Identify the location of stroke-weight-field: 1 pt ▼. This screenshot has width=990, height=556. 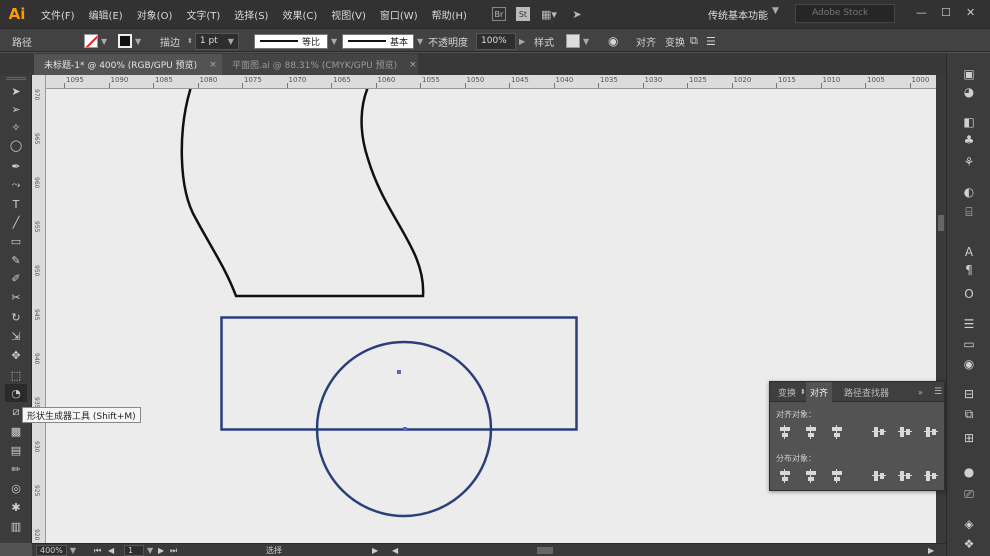
(216, 41).